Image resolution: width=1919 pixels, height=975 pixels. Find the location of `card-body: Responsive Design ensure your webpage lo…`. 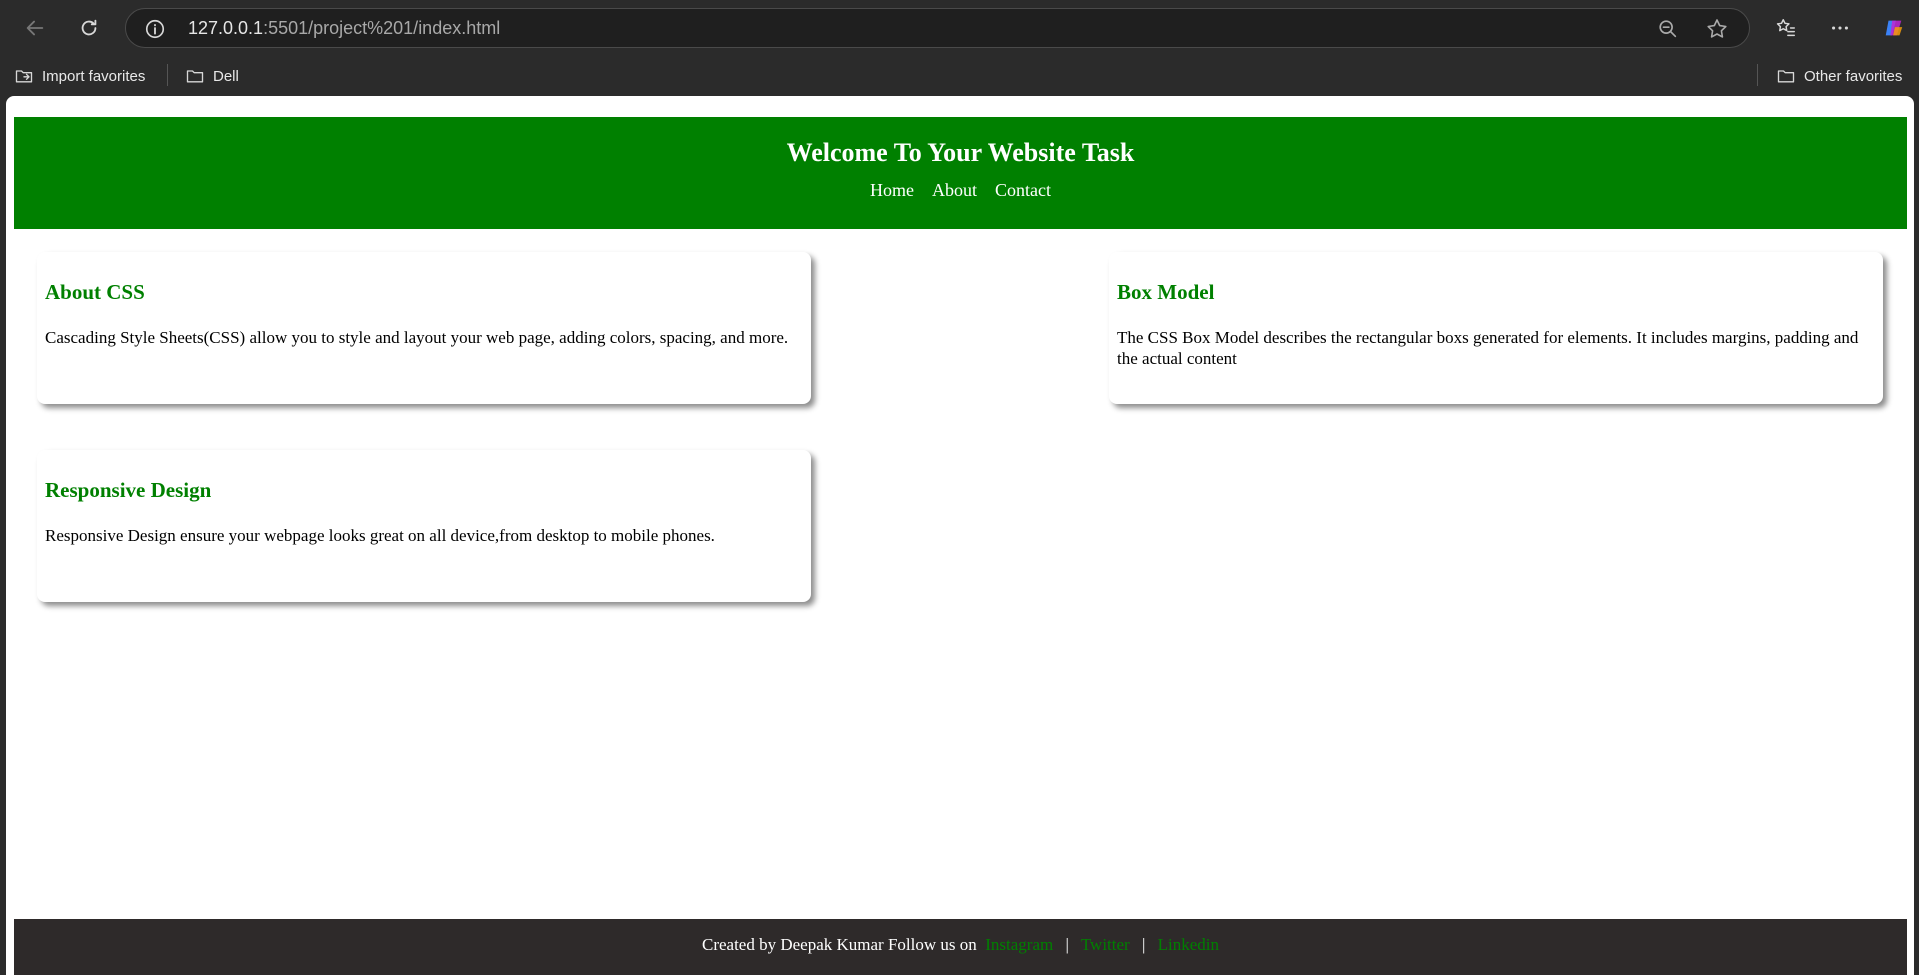

card-body: Responsive Design ensure your webpage lo… is located at coordinates (380, 535).